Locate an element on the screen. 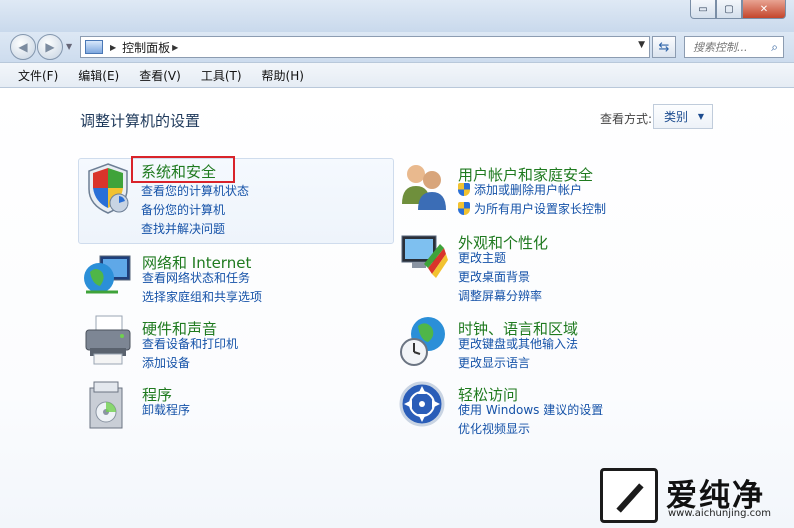 The height and width of the screenshot is (528, 794). category-links: 使用 Windows 建议的设置 优化视频显示 is located at coordinates (530, 419).